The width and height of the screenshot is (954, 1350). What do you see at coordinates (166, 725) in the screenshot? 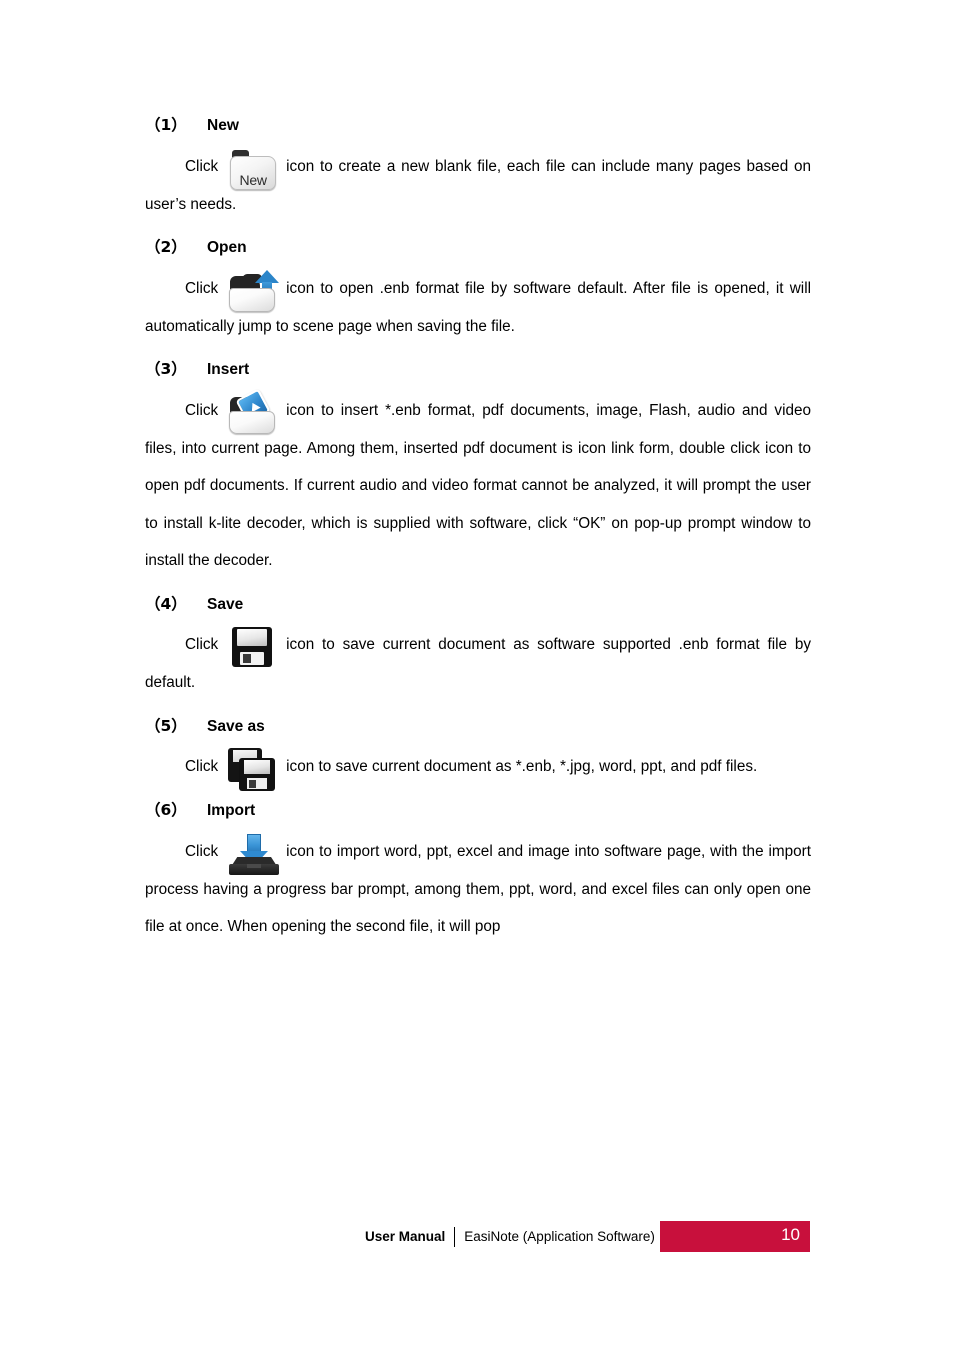
I see `section-marker: （5）` at bounding box center [166, 725].